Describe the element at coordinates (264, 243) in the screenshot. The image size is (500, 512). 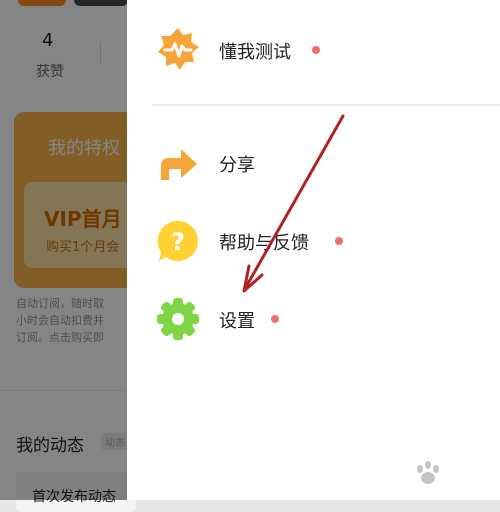
I see `menu-label: 帮助与反馈` at that location.